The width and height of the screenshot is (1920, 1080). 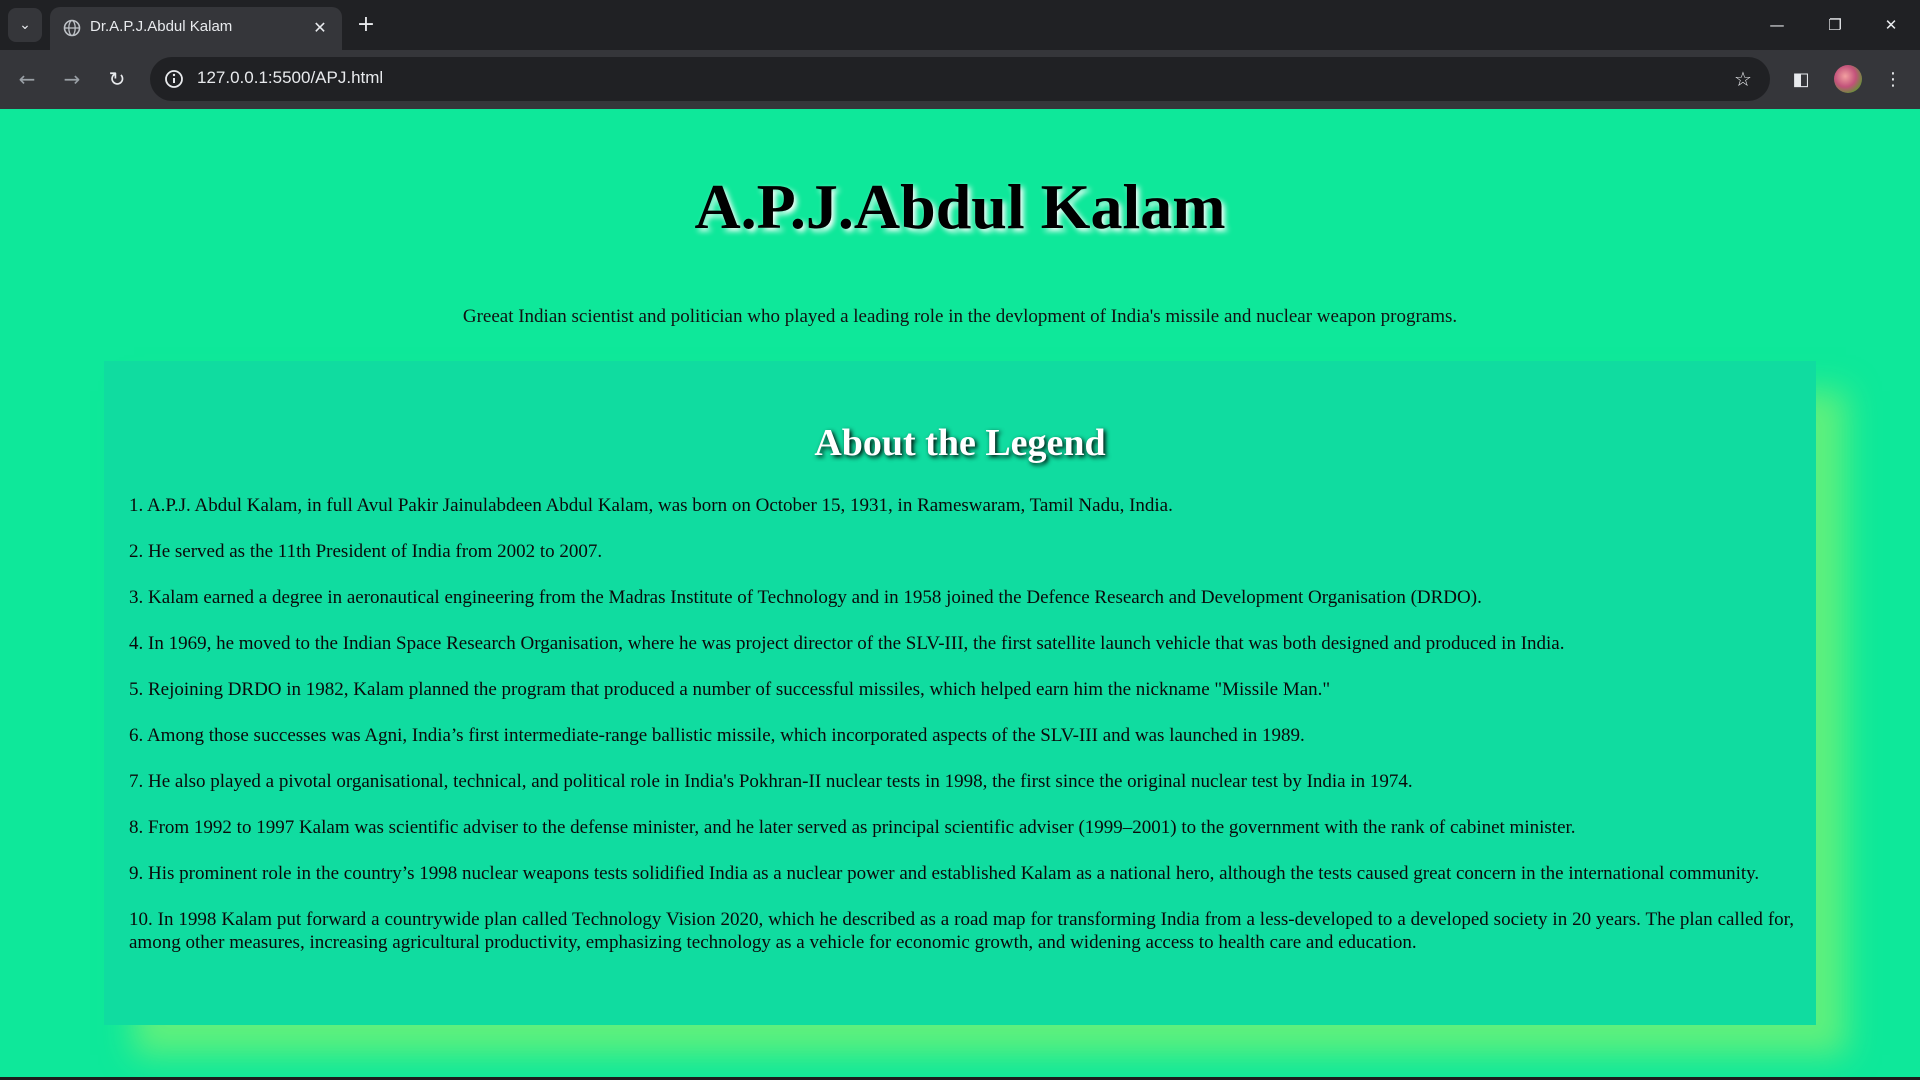 I want to click on browser-tab: Dr.A.P.J.Abdul Kalam ✕, so click(x=196, y=28).